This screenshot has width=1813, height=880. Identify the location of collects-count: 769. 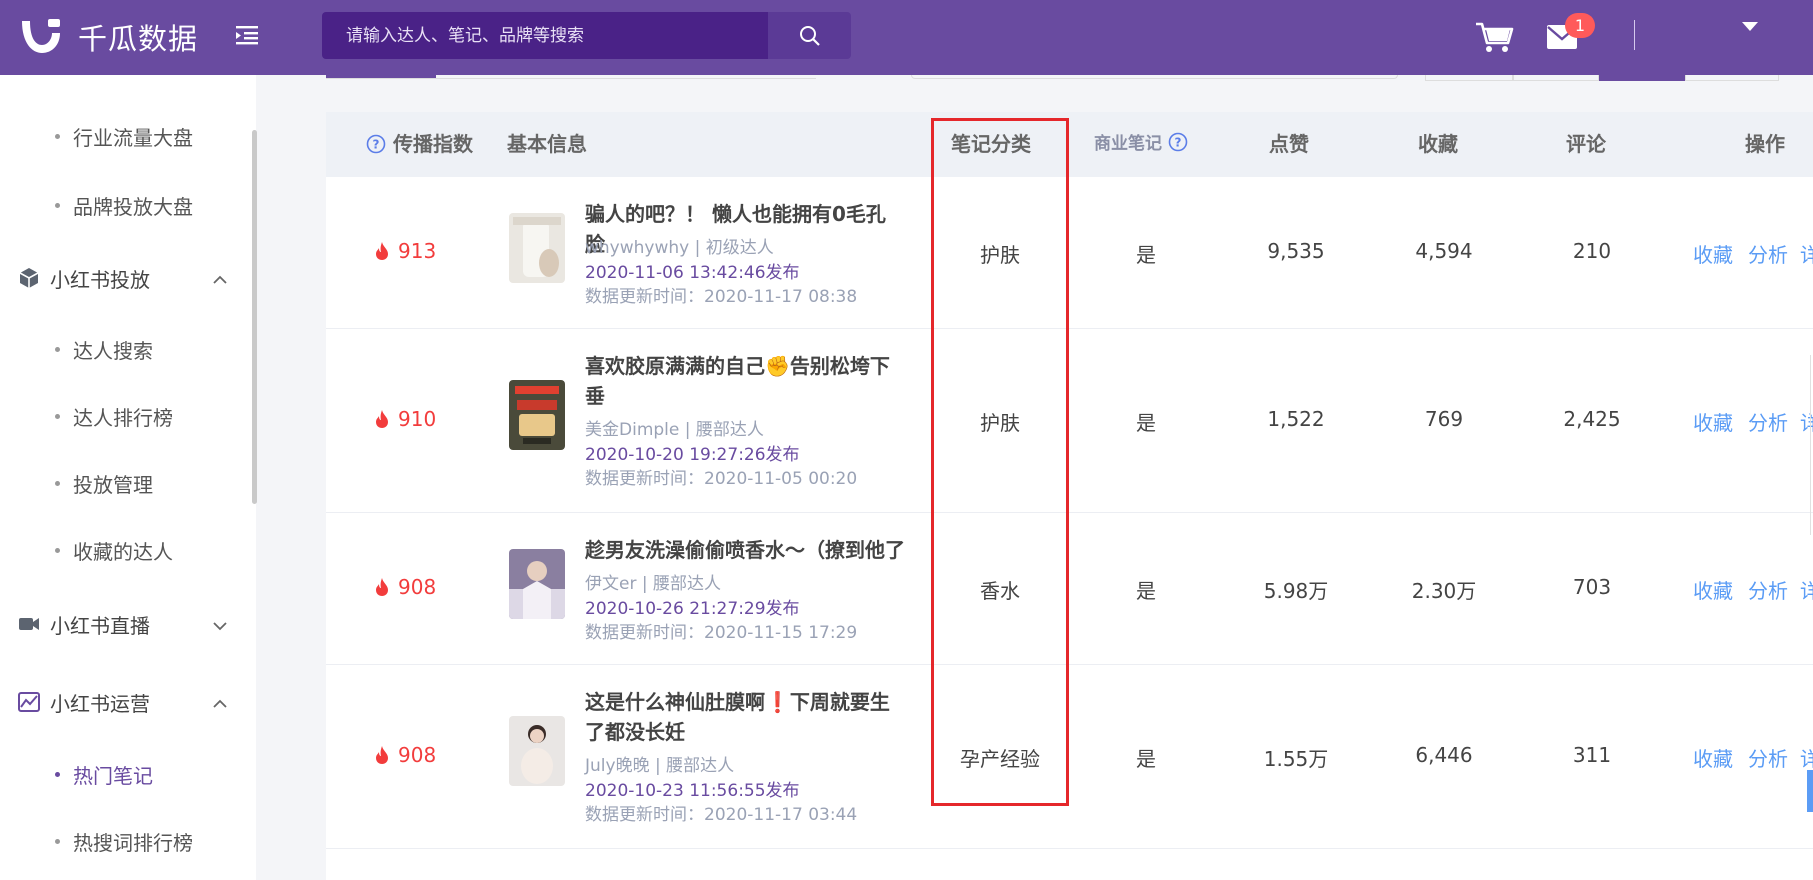
(1444, 419).